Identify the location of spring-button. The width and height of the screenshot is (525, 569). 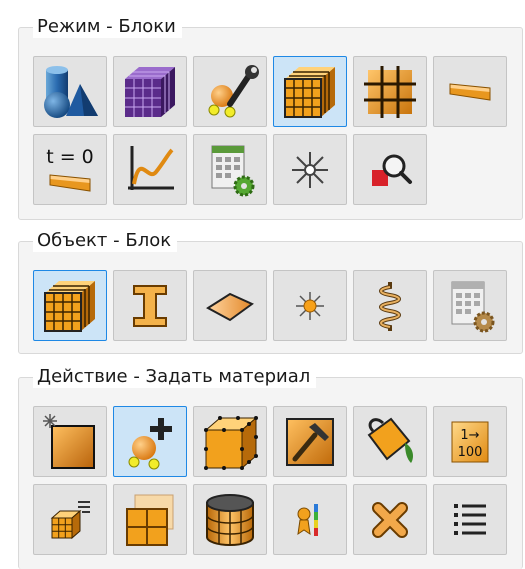
(390, 305).